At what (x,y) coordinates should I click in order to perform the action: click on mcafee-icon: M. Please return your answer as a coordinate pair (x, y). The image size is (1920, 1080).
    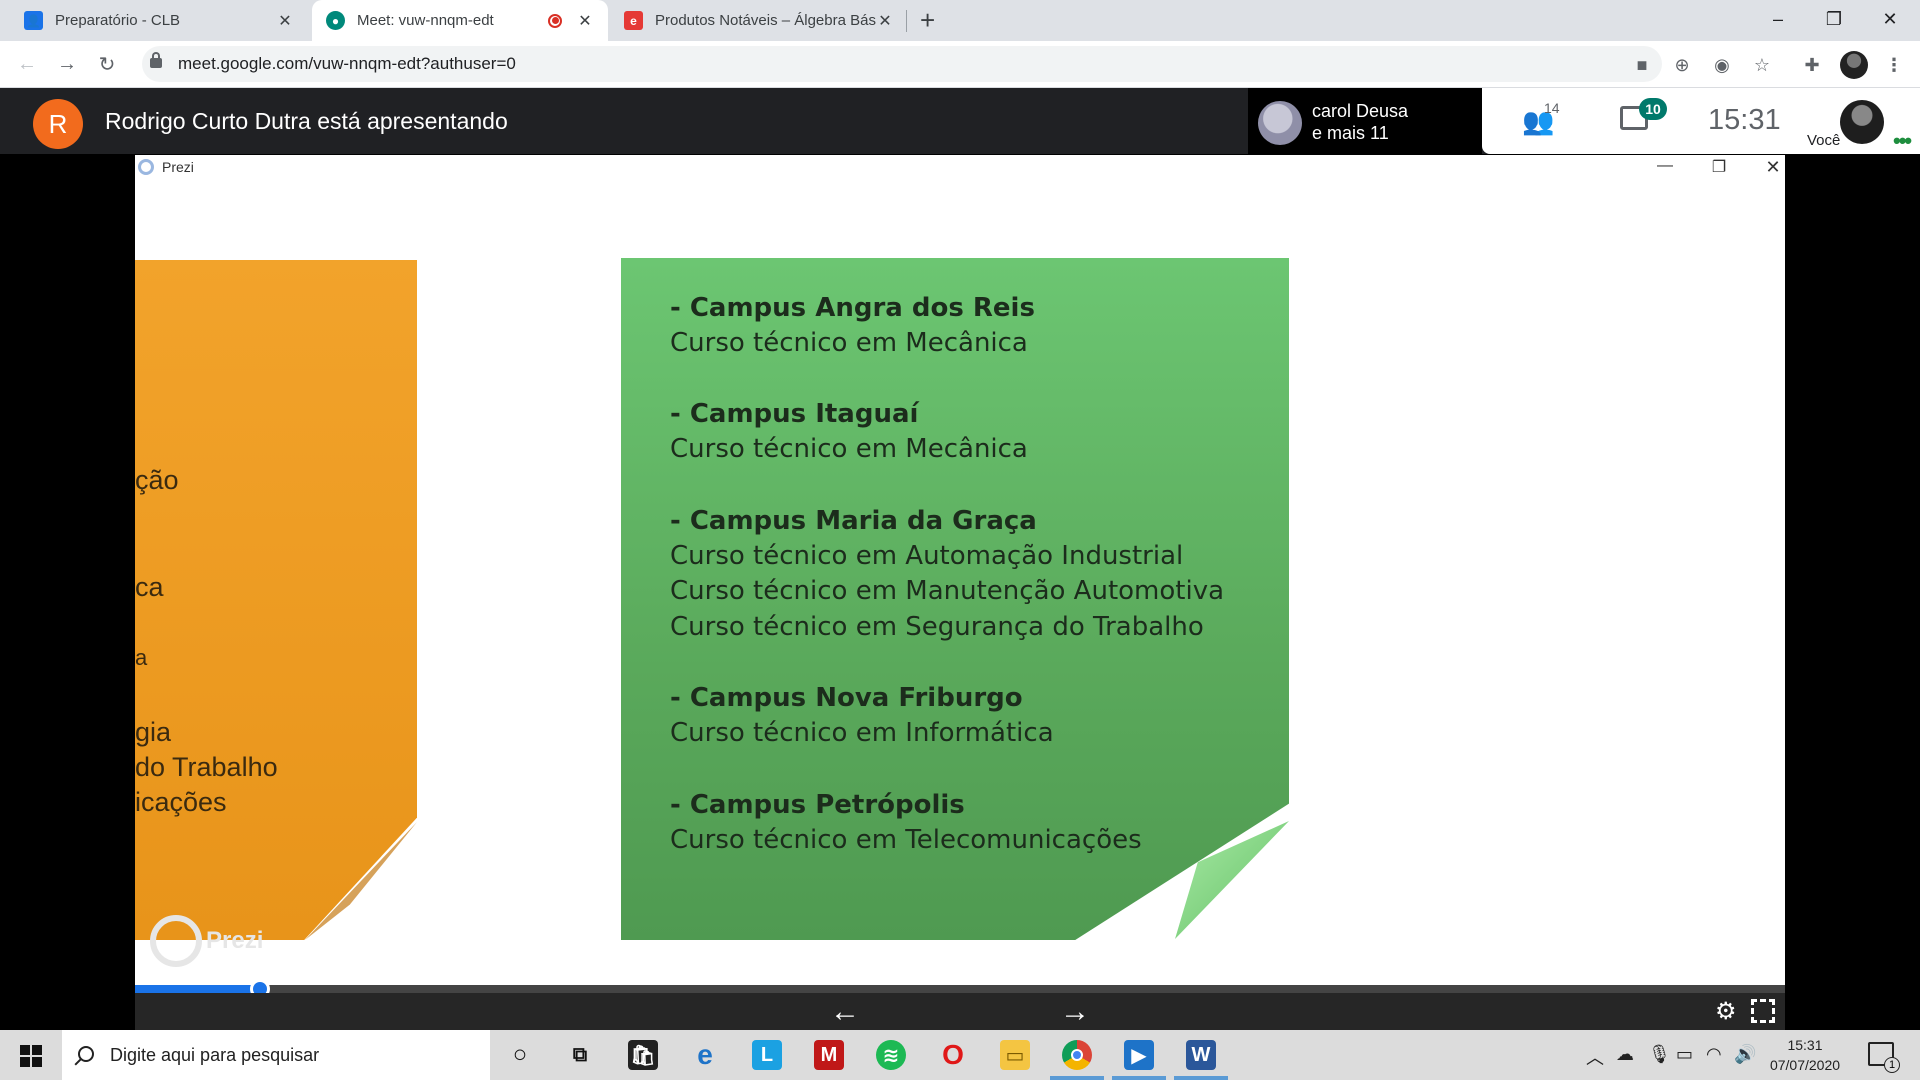
    Looking at the image, I should click on (829, 1055).